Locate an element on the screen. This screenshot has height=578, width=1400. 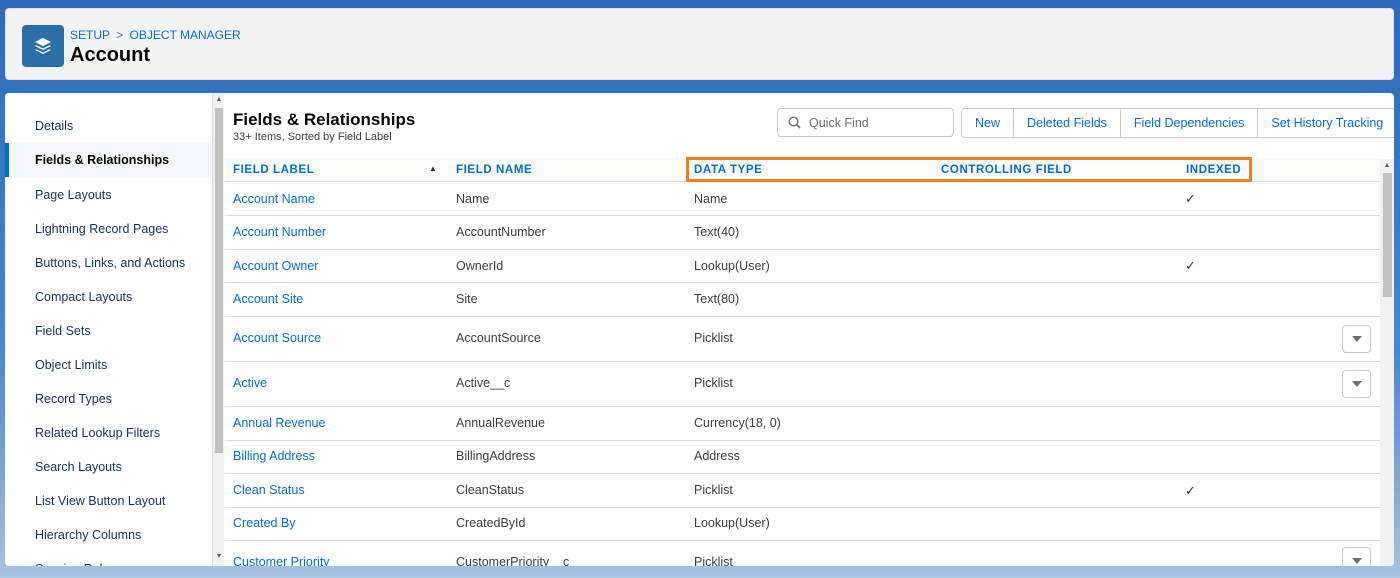
field-label-link: Customer Priority is located at coordinates (281, 560).